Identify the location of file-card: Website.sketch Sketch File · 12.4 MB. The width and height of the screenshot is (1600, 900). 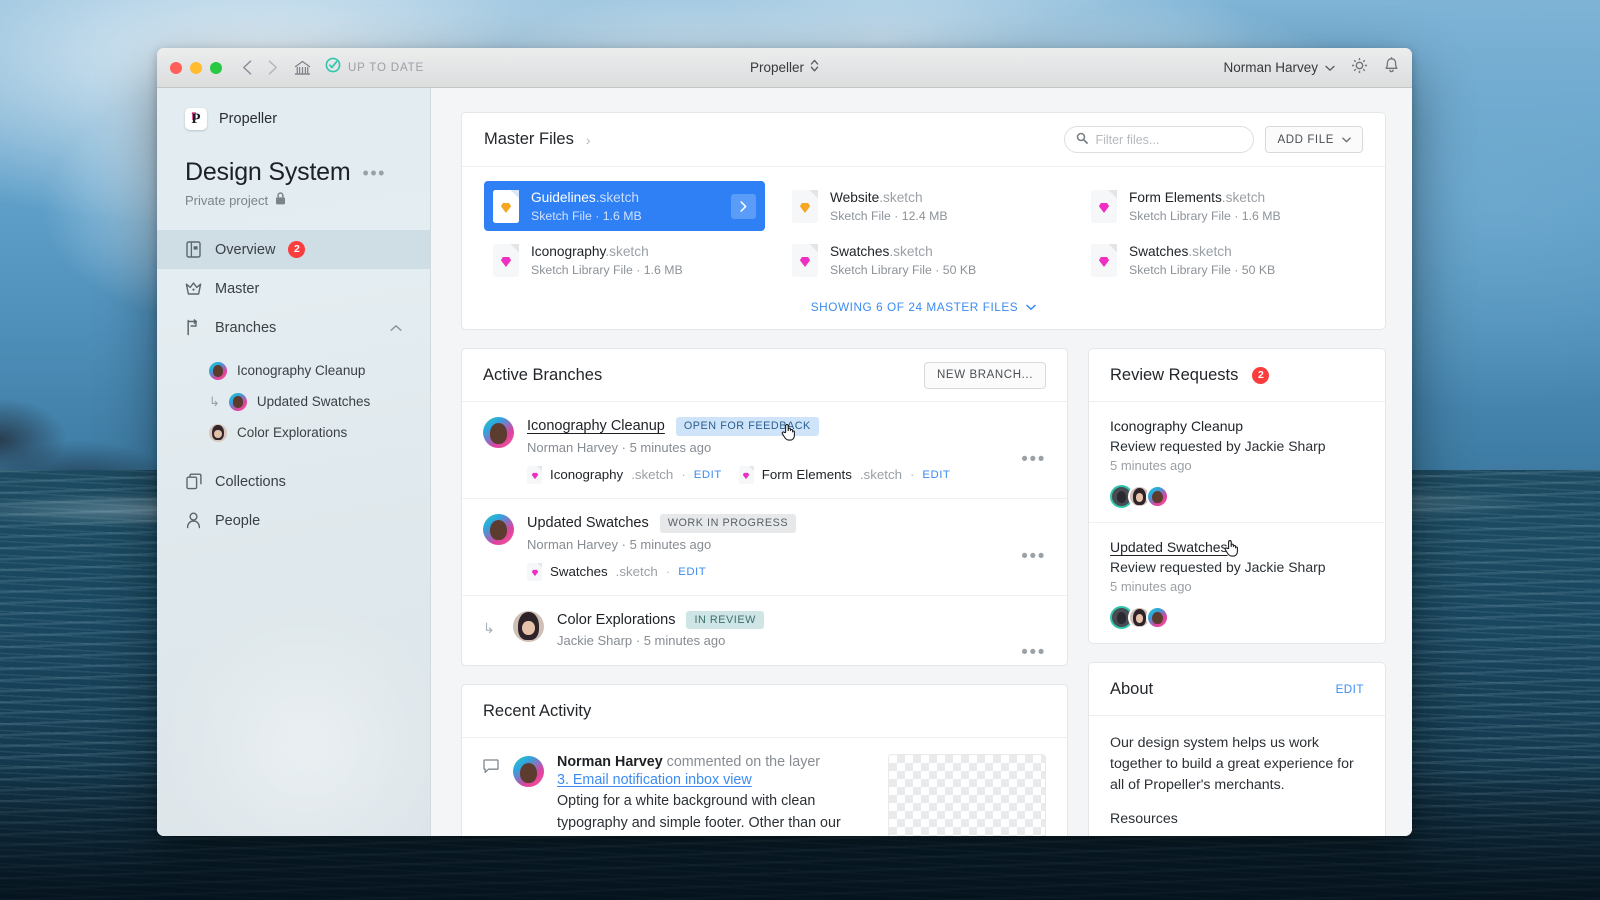
(923, 206).